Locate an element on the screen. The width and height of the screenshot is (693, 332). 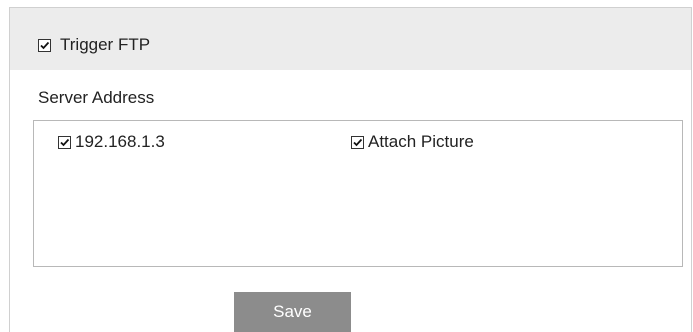
trigger-ftp-label: Trigger FTP is located at coordinates (105, 44).